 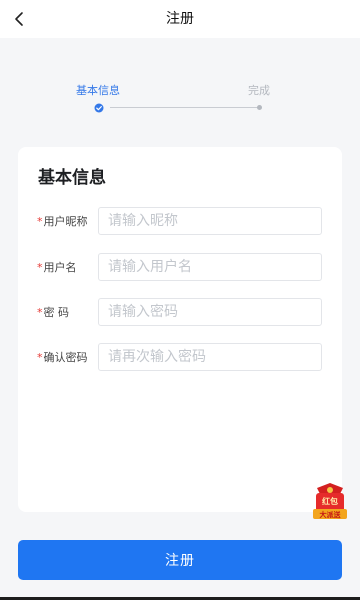 What do you see at coordinates (259, 107) in the screenshot?
I see `step-end-dot` at bounding box center [259, 107].